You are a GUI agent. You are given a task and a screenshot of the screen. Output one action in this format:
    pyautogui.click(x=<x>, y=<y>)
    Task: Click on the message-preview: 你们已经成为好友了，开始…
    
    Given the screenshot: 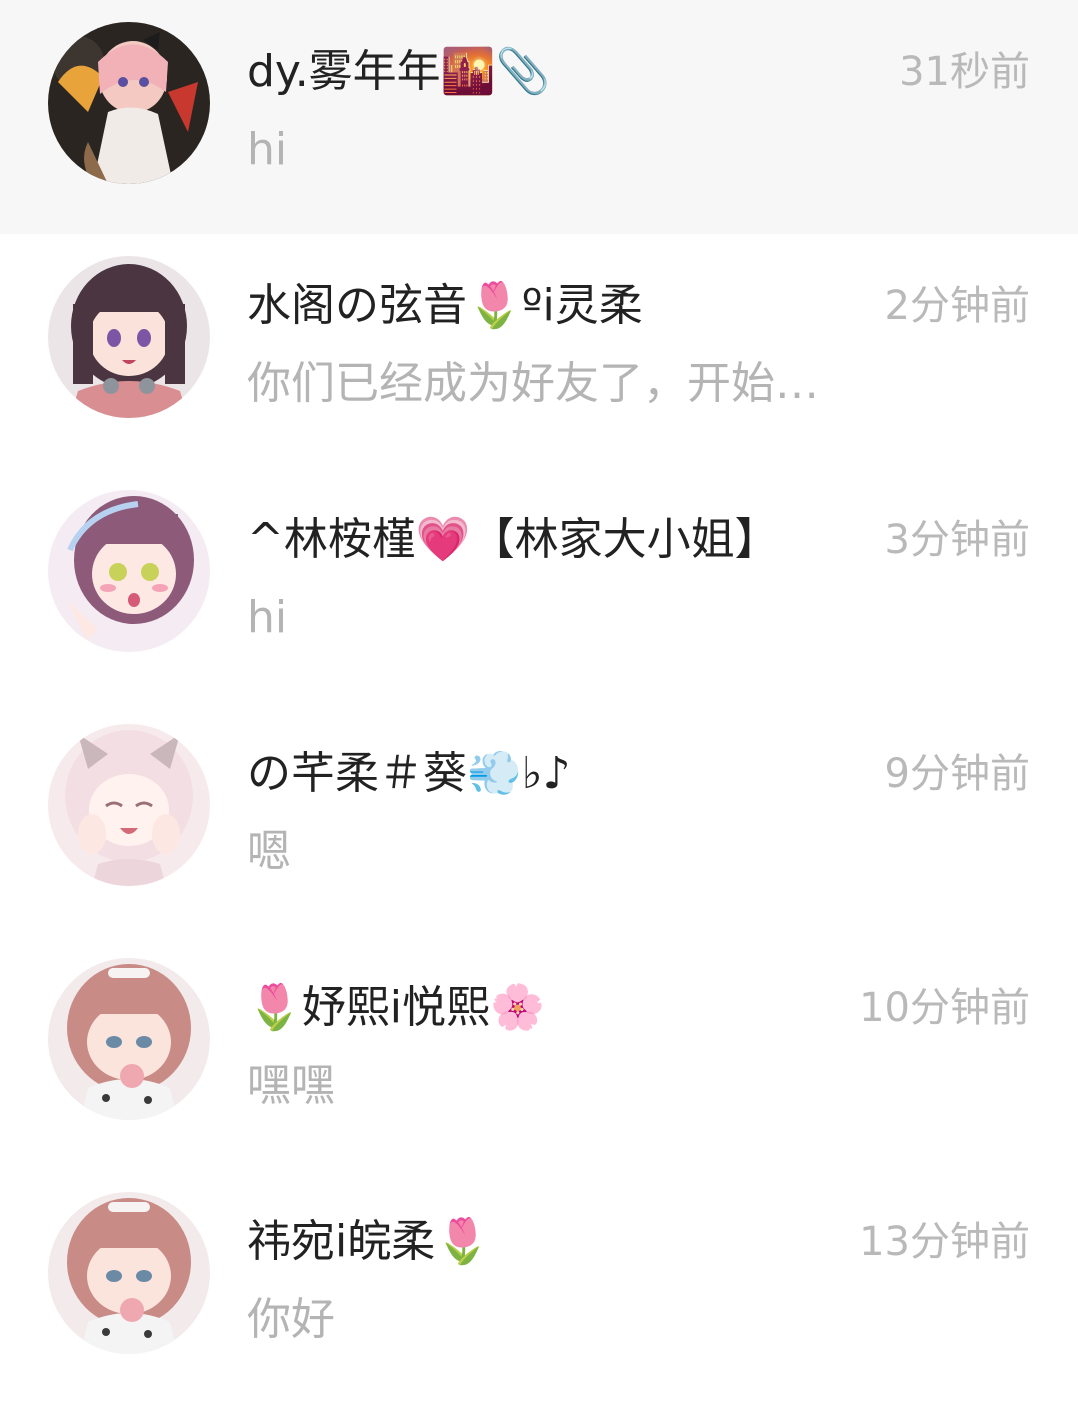 What is the action you would take?
    pyautogui.click(x=533, y=383)
    